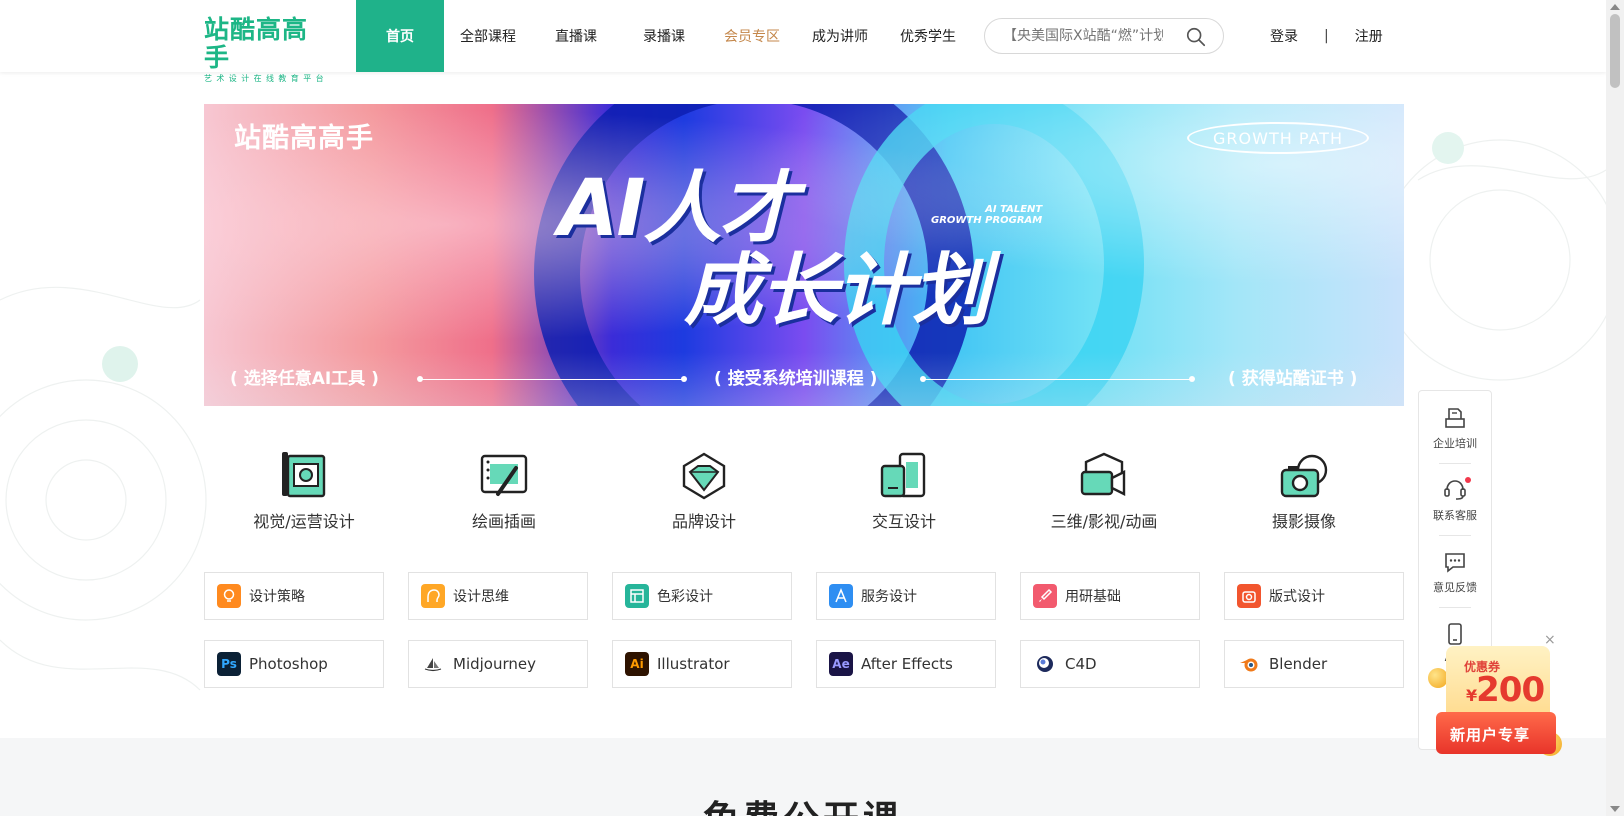  Describe the element at coordinates (664, 36) in the screenshot. I see `nav-item-recorded: 录播课` at that location.